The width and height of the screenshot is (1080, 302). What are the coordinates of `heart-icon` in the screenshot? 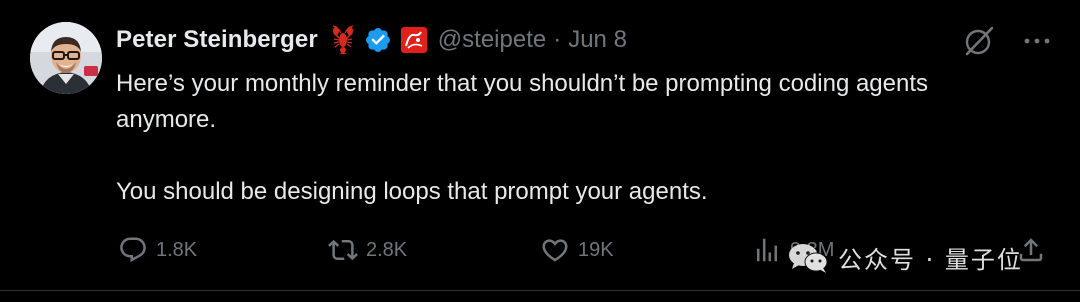 It's located at (555, 250).